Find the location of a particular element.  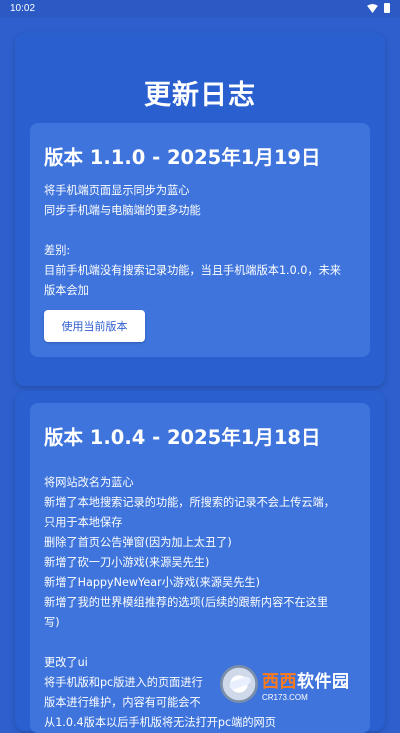

version-title: 版本 1.0.4 - 2025年1月18日 is located at coordinates (182, 437).